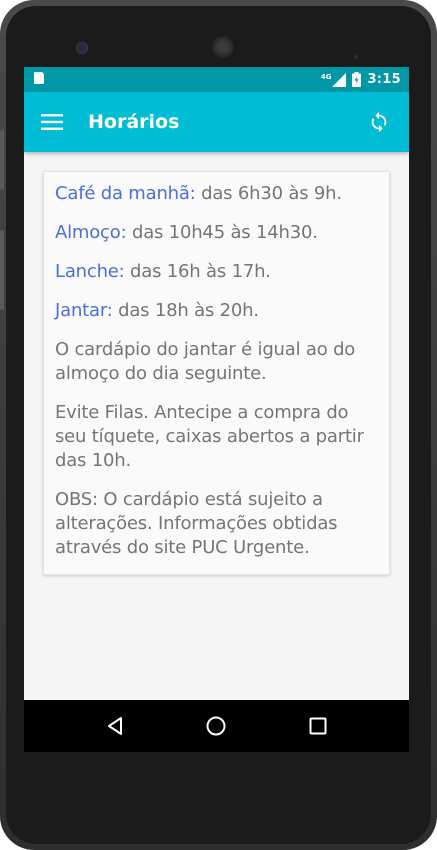  Describe the element at coordinates (357, 79) in the screenshot. I see `battery-icon` at that location.